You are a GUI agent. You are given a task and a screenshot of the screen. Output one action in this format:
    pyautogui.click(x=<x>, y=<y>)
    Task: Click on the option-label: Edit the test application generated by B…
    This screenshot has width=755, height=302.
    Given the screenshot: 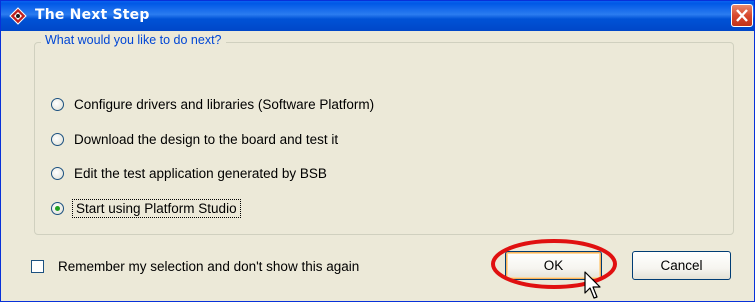 What is the action you would take?
    pyautogui.click(x=200, y=173)
    